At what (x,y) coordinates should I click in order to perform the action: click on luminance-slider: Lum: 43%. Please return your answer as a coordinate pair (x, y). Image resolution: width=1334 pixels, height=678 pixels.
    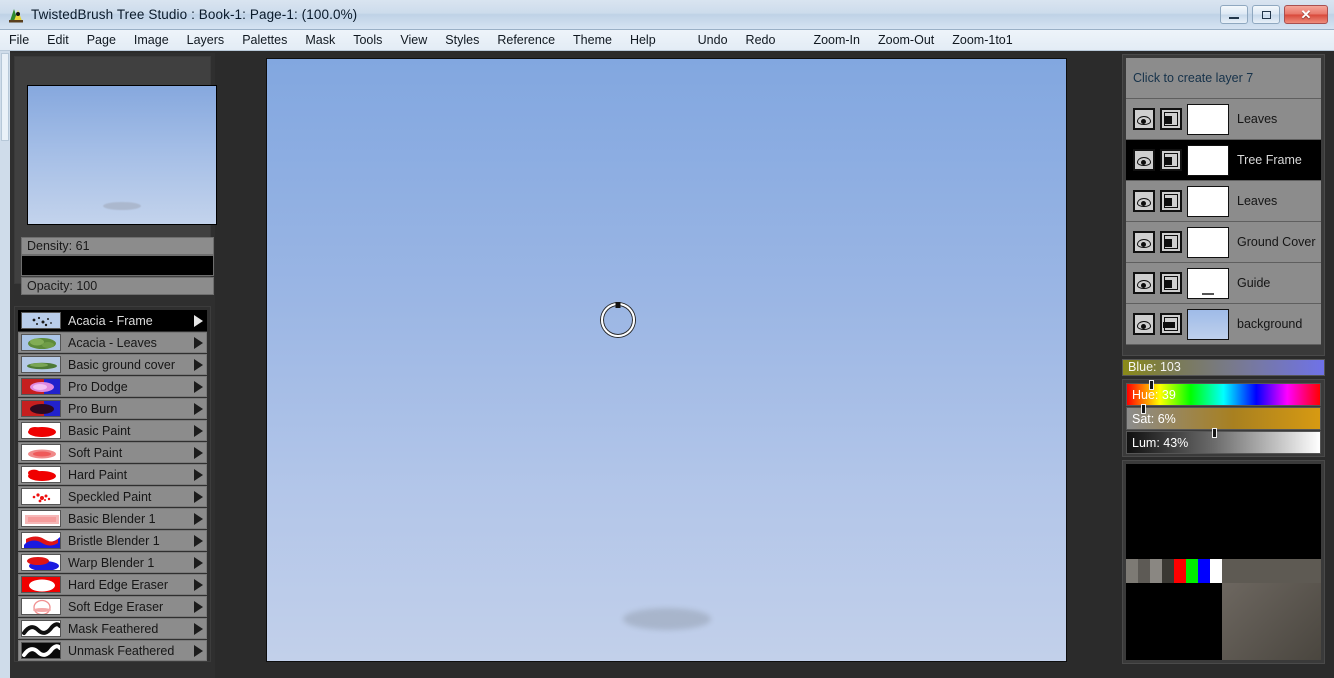
    Looking at the image, I should click on (1223, 441).